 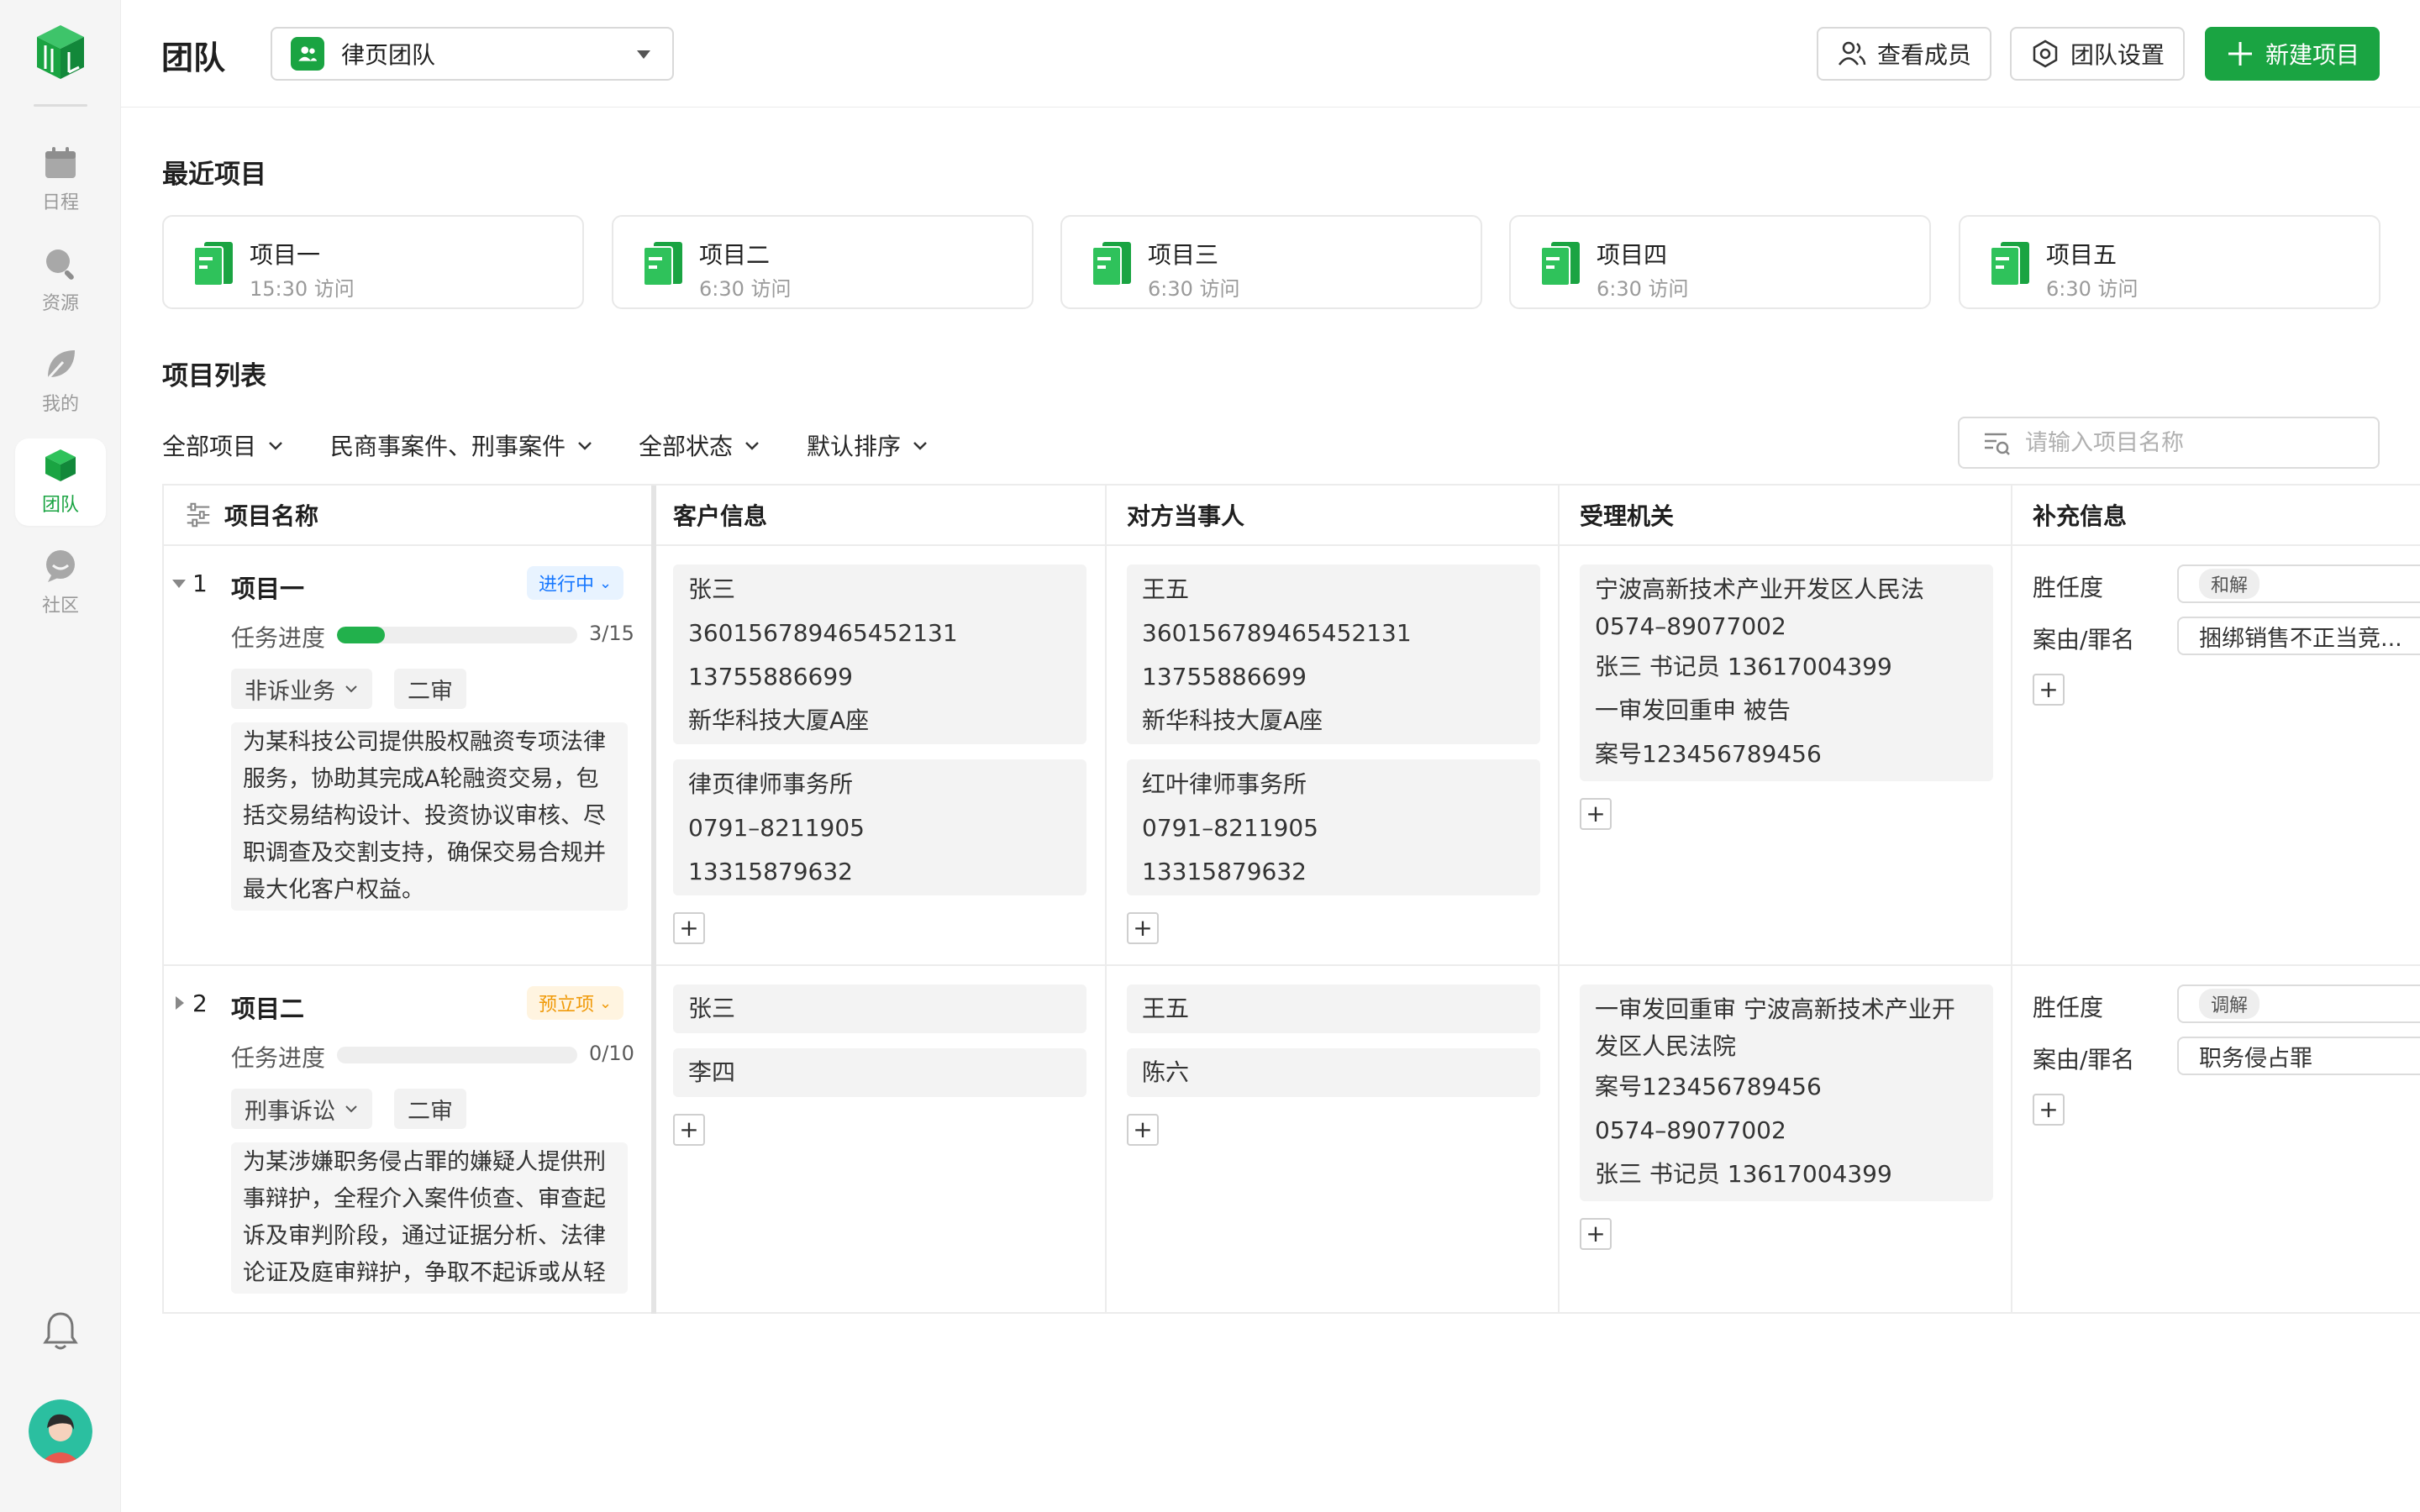 I want to click on client-card: 张三, so click(x=879, y=1008).